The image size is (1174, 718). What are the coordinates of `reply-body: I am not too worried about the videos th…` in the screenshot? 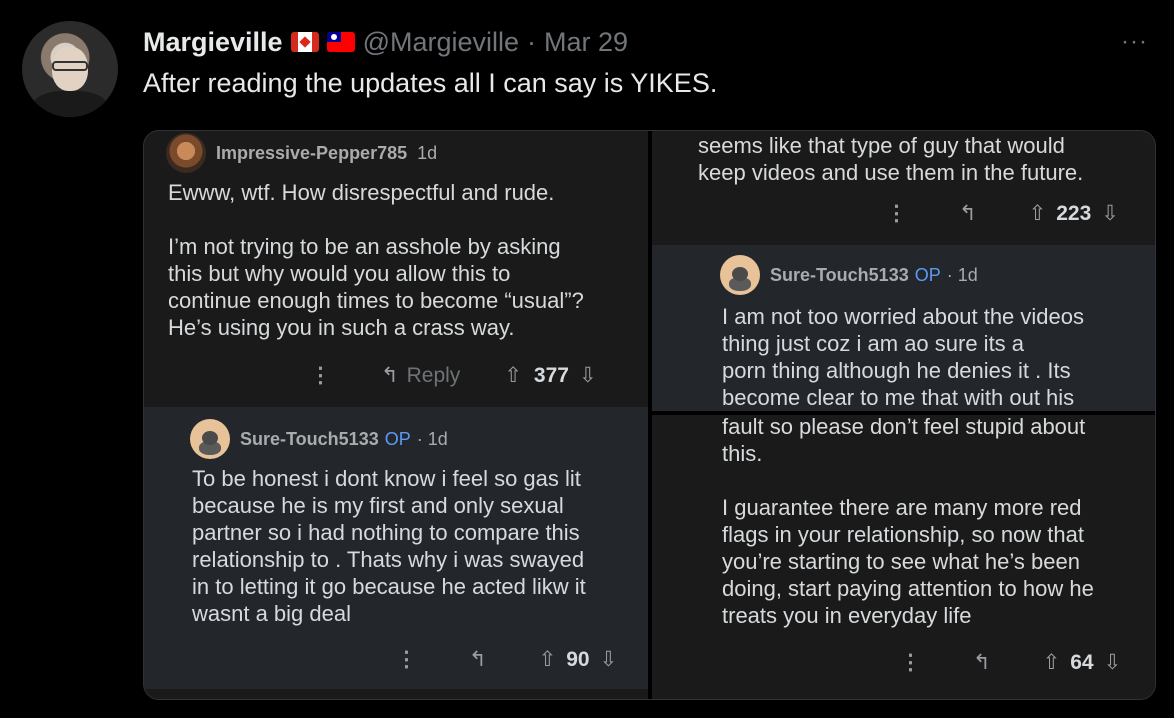 It's located at (903, 357).